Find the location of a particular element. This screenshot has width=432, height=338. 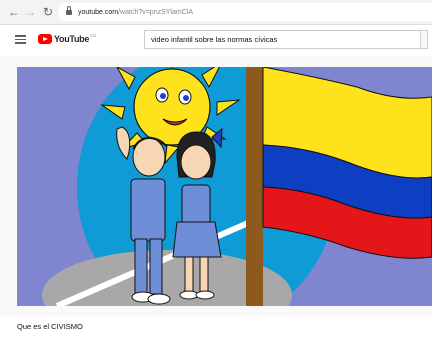

logo-text: YouTube is located at coordinates (72, 39).